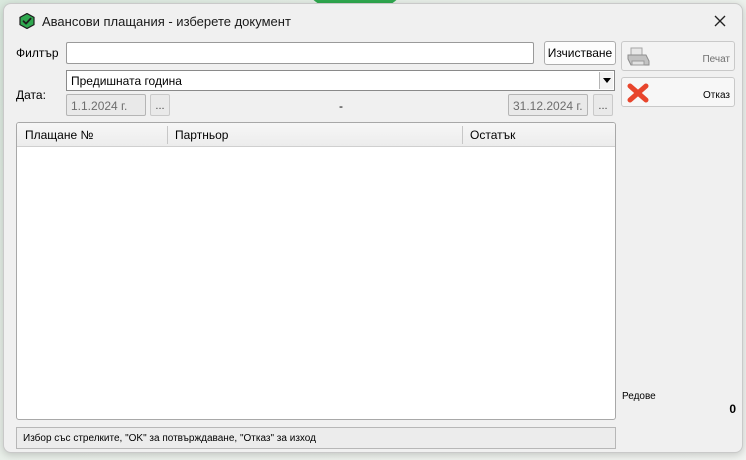  What do you see at coordinates (638, 93) in the screenshot?
I see `cancel-x-icon` at bounding box center [638, 93].